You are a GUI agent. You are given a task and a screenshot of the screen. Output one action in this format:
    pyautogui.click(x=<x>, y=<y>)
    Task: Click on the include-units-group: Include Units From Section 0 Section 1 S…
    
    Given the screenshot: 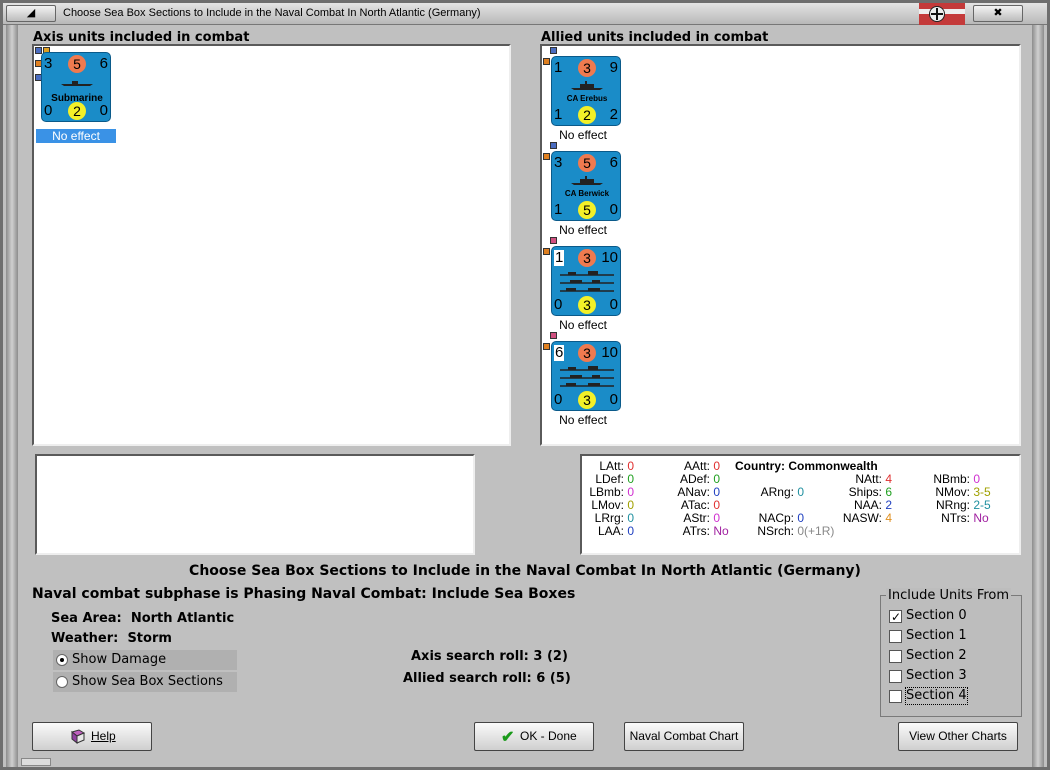 What is the action you would take?
    pyautogui.click(x=951, y=652)
    